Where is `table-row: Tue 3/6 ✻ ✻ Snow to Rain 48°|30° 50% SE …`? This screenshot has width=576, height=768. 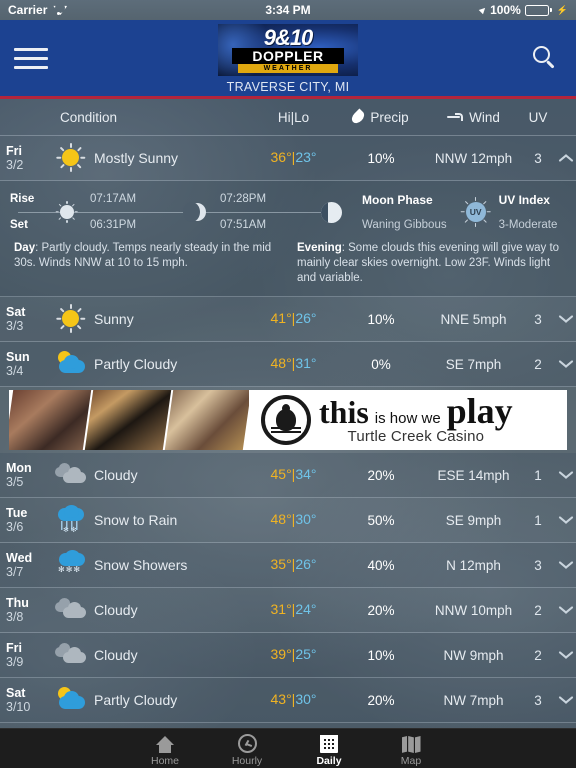 table-row: Tue 3/6 ✻ ✻ Snow to Rain 48°|30° 50% SE … is located at coordinates (288, 520).